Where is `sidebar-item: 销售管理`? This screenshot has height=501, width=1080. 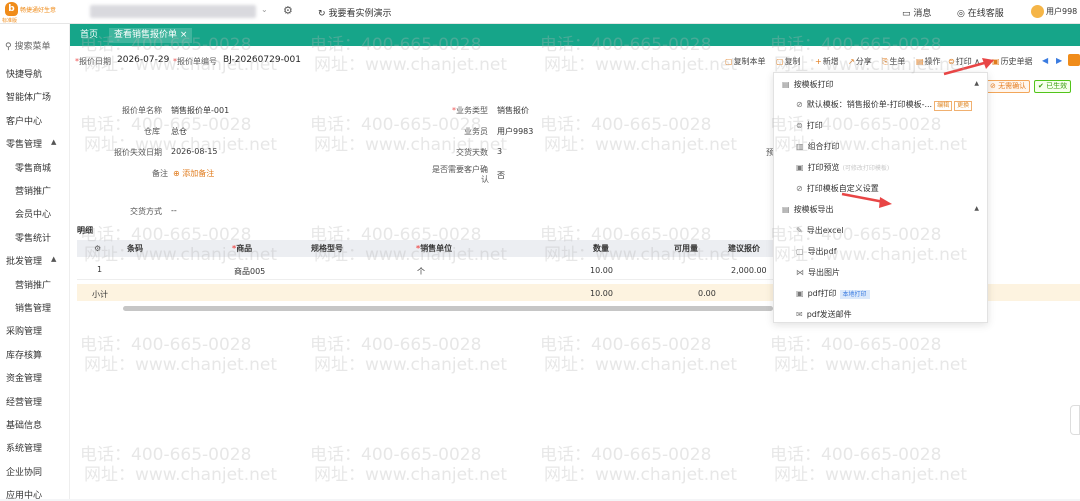 sidebar-item: 销售管理 is located at coordinates (33, 307).